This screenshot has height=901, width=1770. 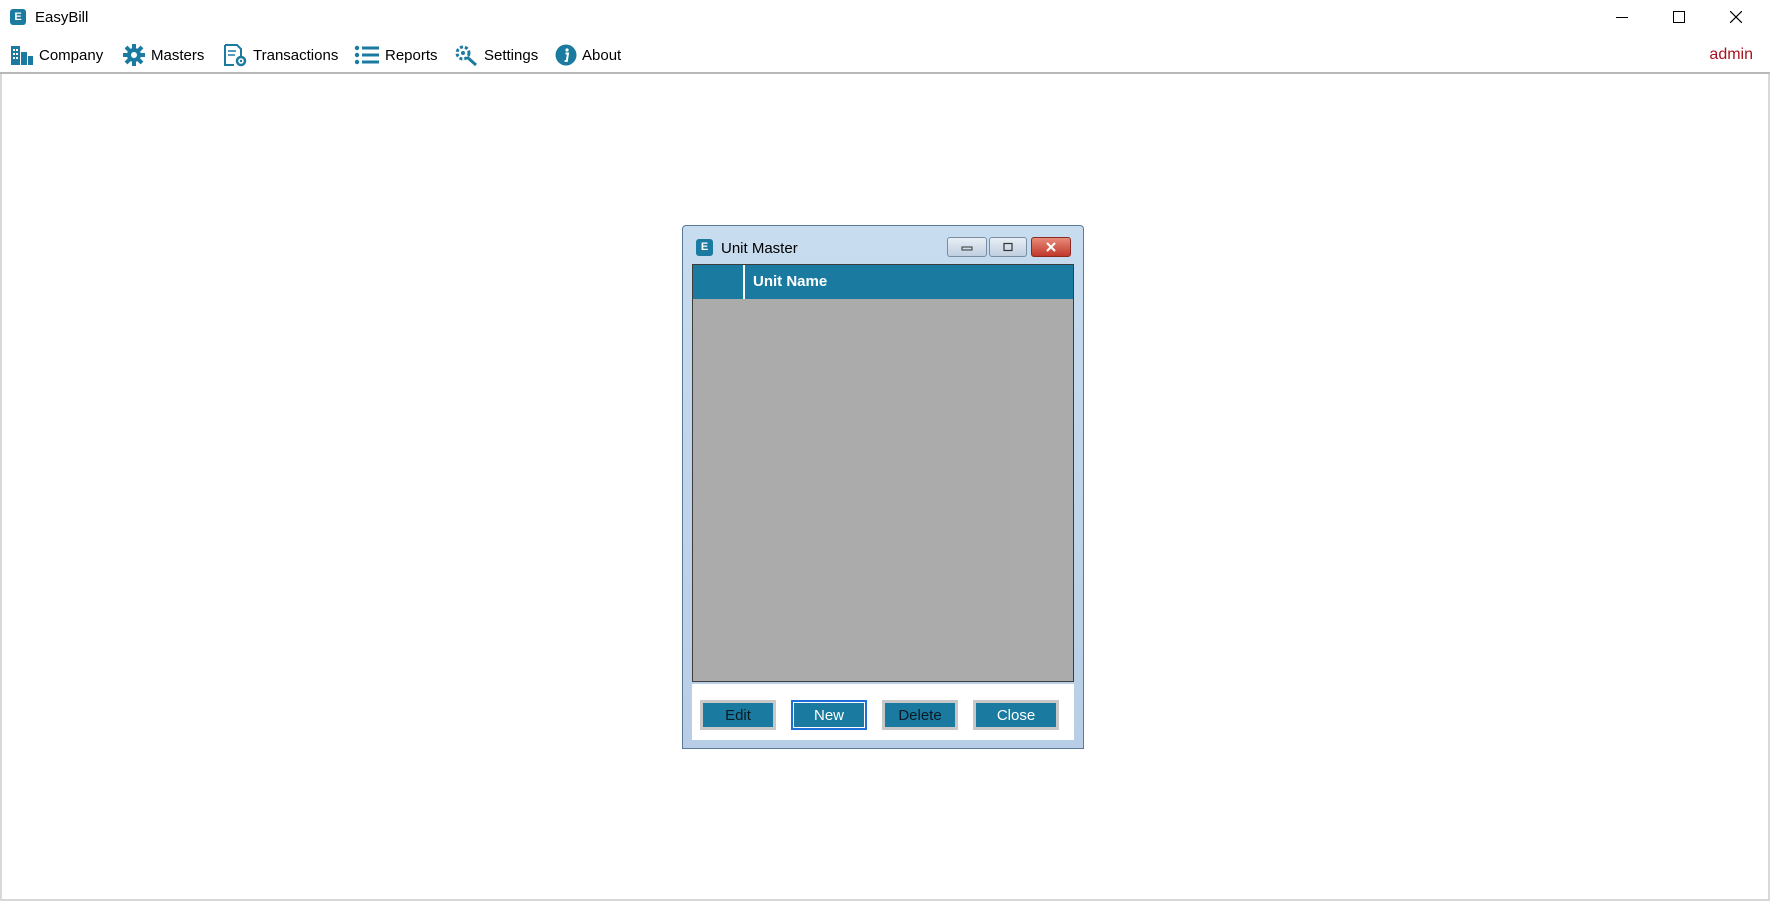 I want to click on menu-about-label: About, so click(x=602, y=55).